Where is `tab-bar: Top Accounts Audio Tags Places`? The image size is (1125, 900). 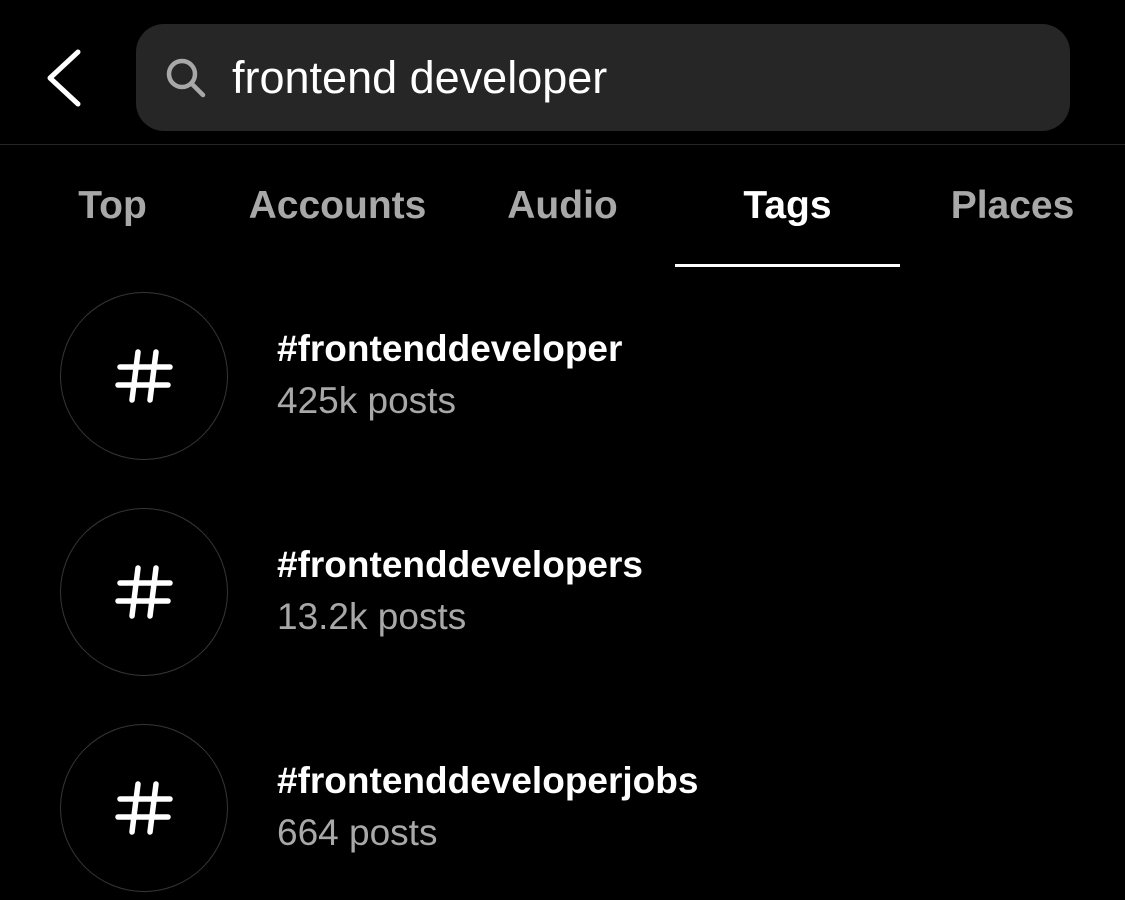 tab-bar: Top Accounts Audio Tags Places is located at coordinates (562, 219).